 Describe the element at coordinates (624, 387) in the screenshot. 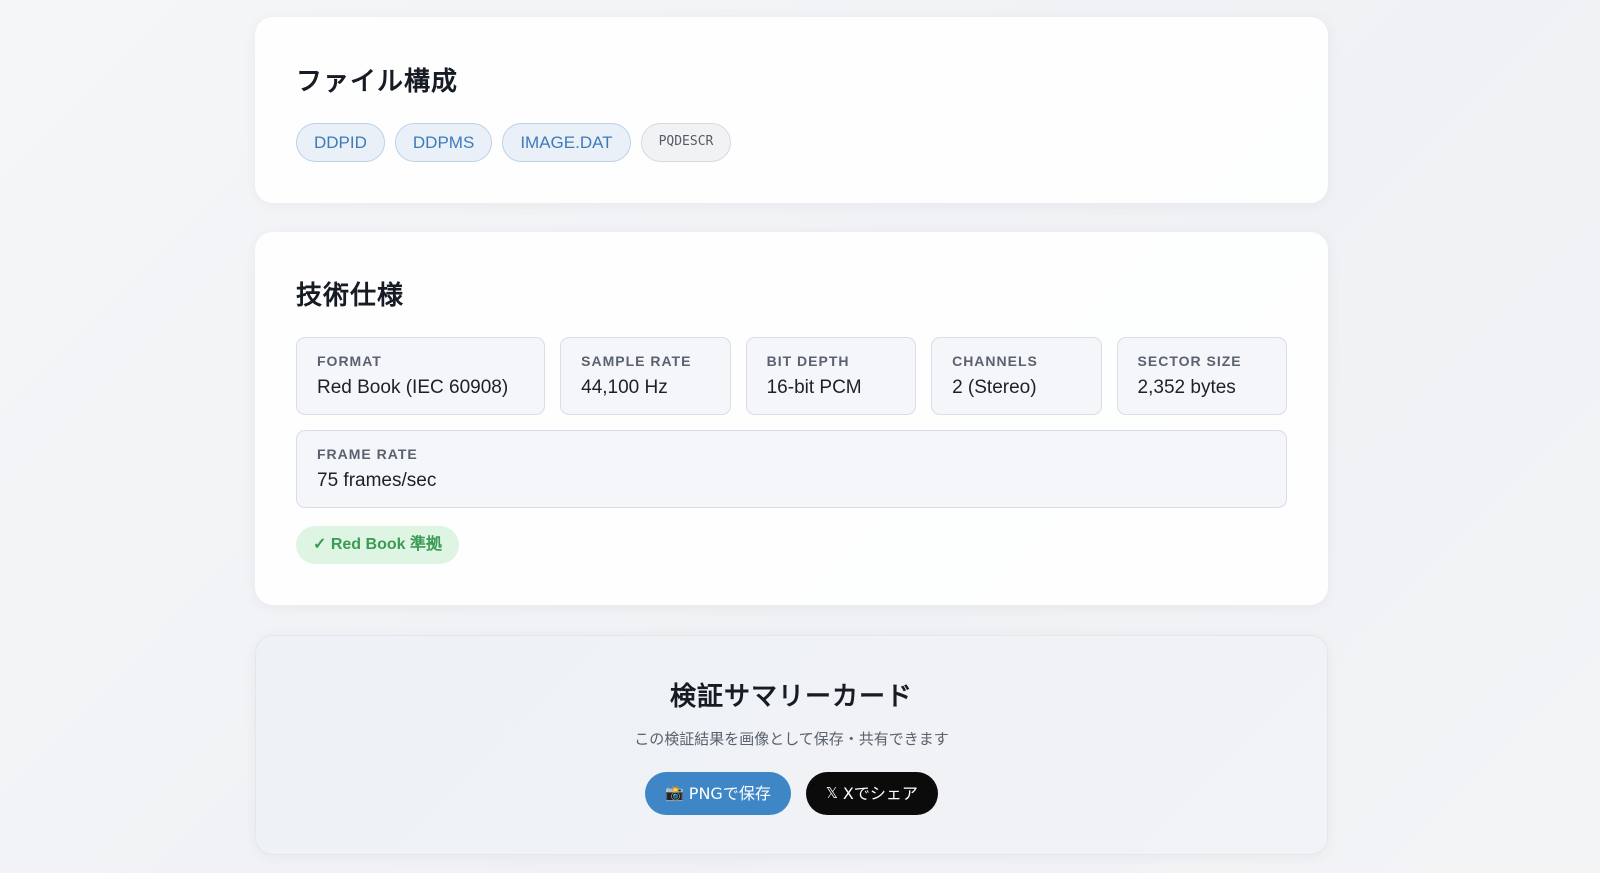

I see `spec-value: 44,100 Hz` at that location.